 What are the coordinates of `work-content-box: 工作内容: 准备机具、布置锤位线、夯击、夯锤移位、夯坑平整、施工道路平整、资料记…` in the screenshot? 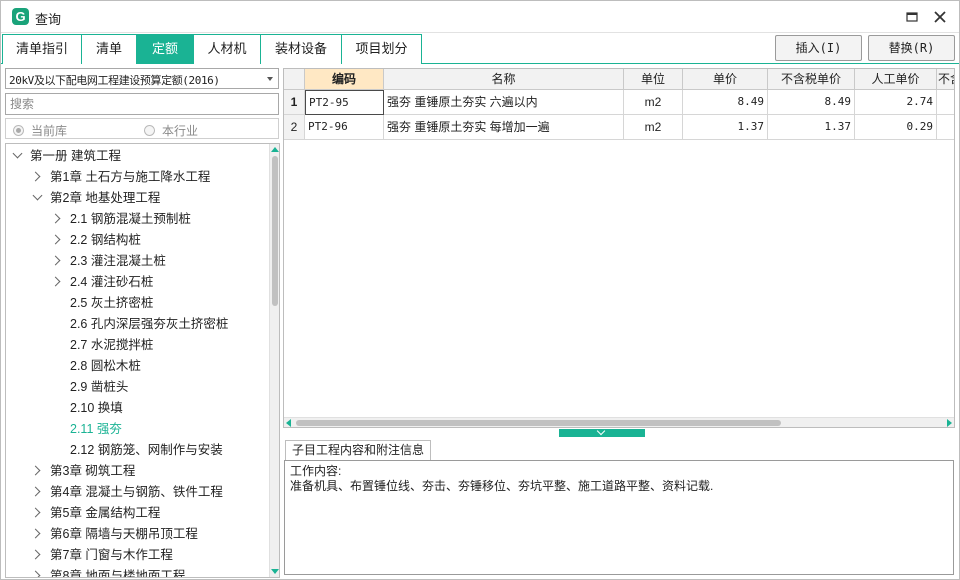 It's located at (619, 517).